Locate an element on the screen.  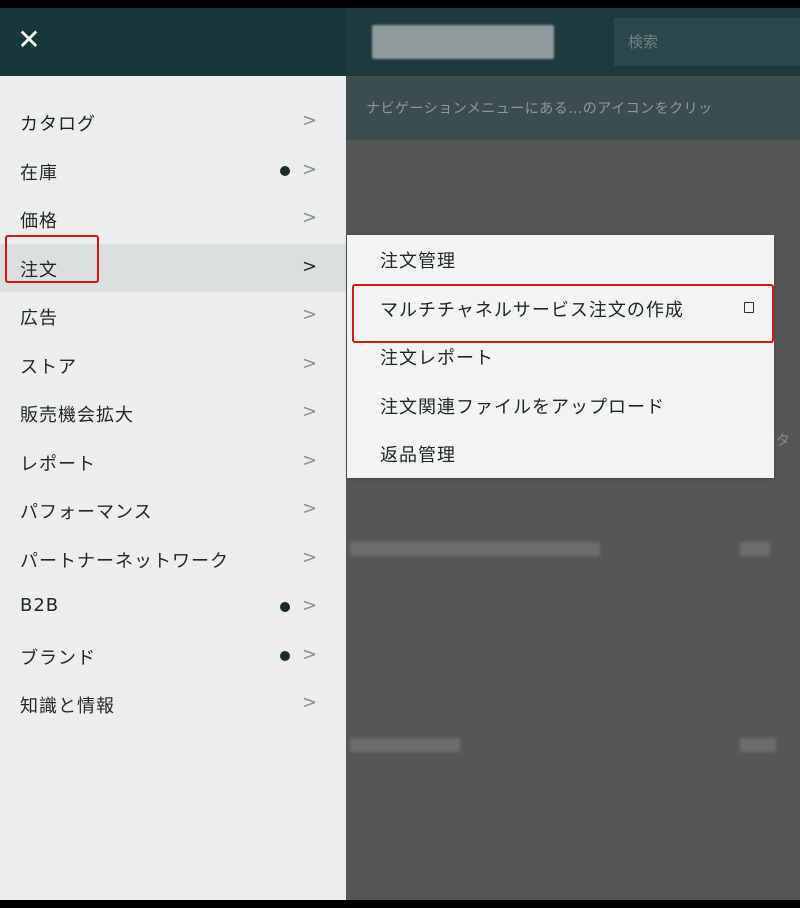
nav-item-label: 在庫 is located at coordinates (39, 173).